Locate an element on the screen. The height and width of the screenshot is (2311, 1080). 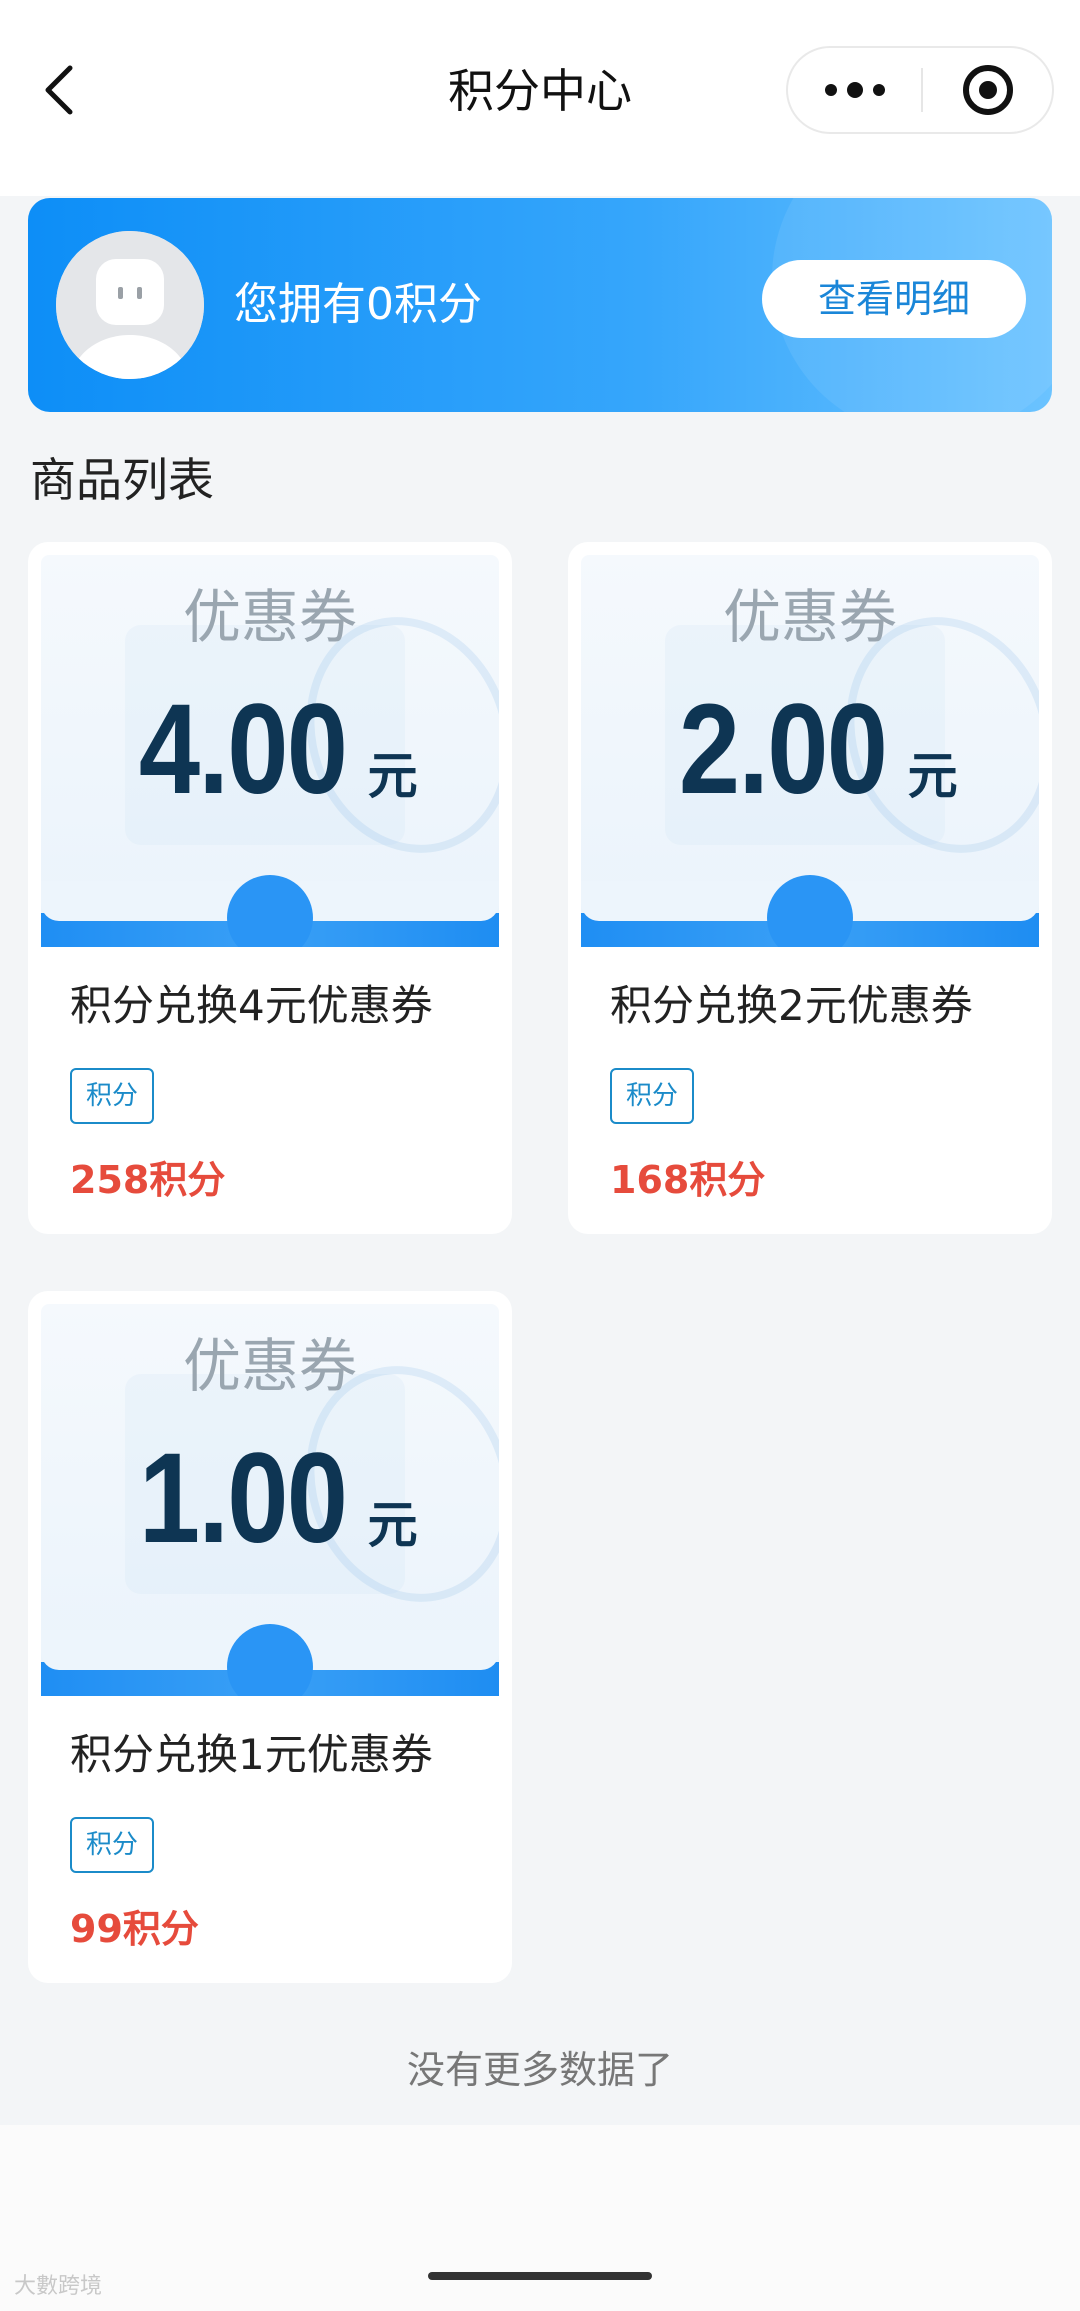
product-card: 优惠券 4.00 元 积分兑换4元优惠券 积分 258积分 is located at coordinates (270, 888).